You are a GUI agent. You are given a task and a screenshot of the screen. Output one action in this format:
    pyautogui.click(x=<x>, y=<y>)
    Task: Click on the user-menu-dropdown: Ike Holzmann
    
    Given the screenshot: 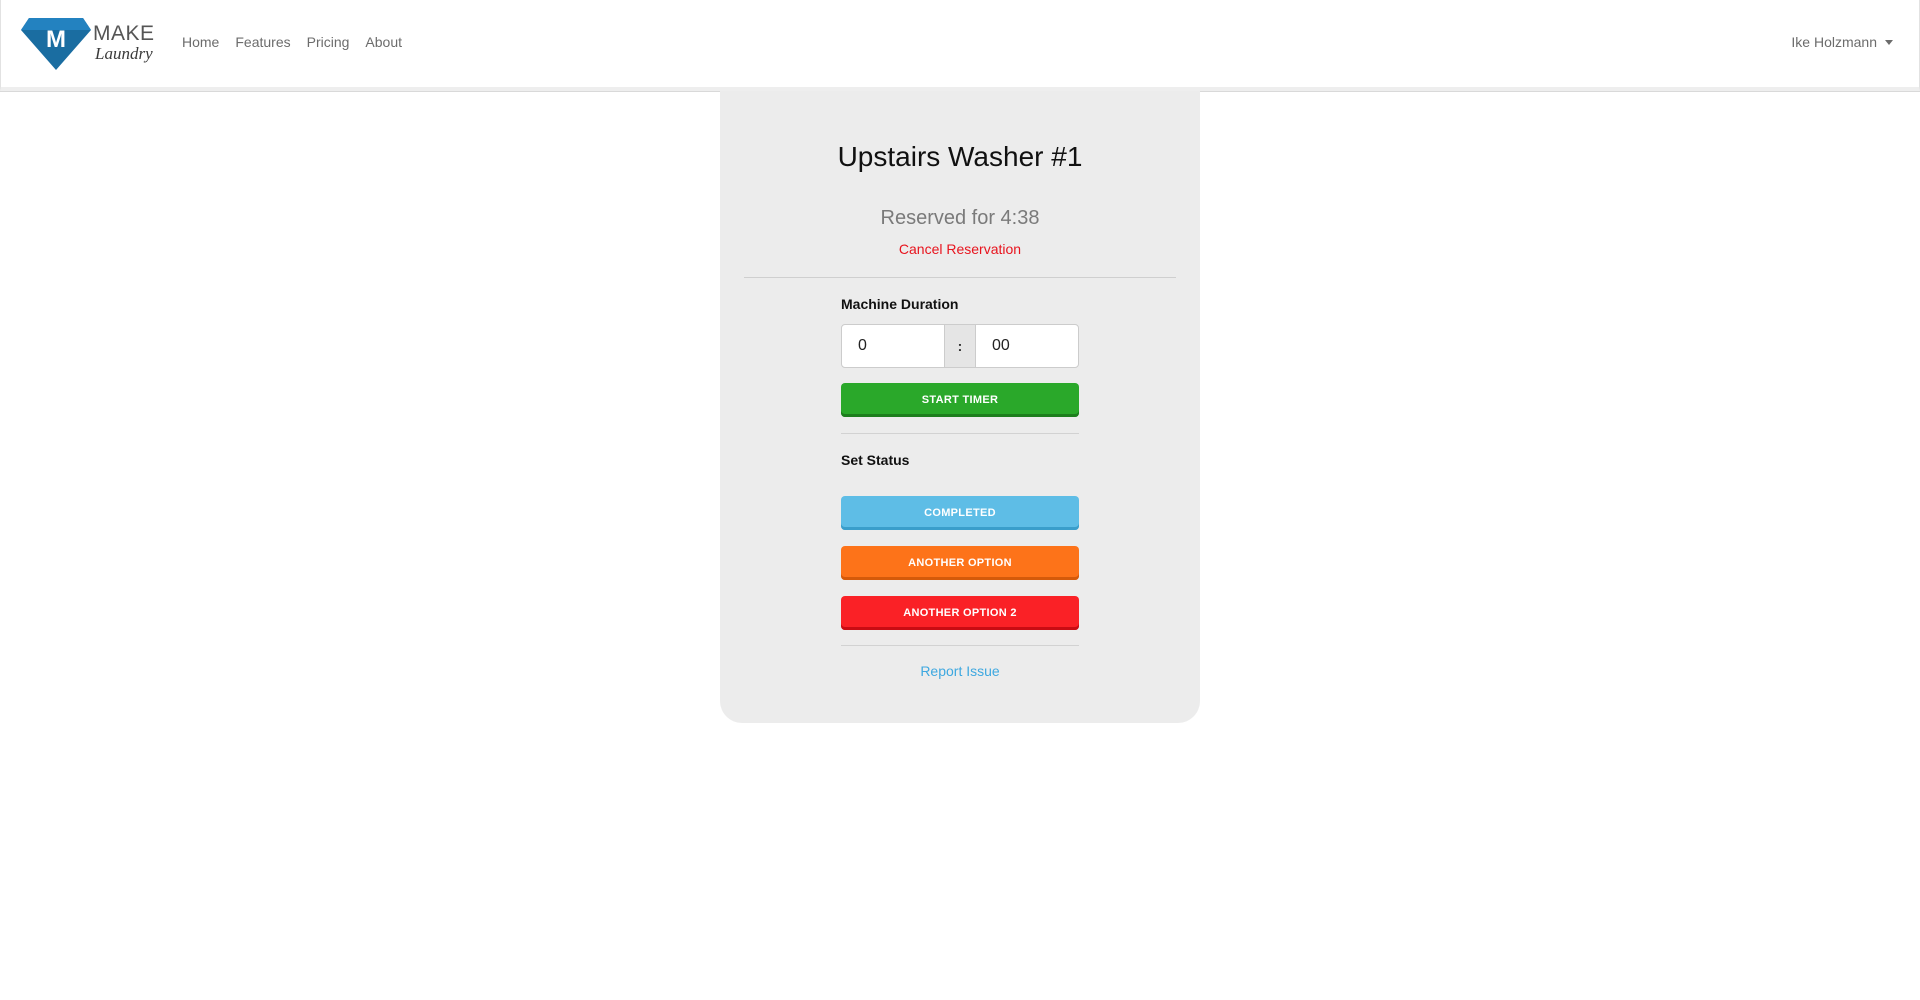 What is the action you would take?
    pyautogui.click(x=1842, y=42)
    